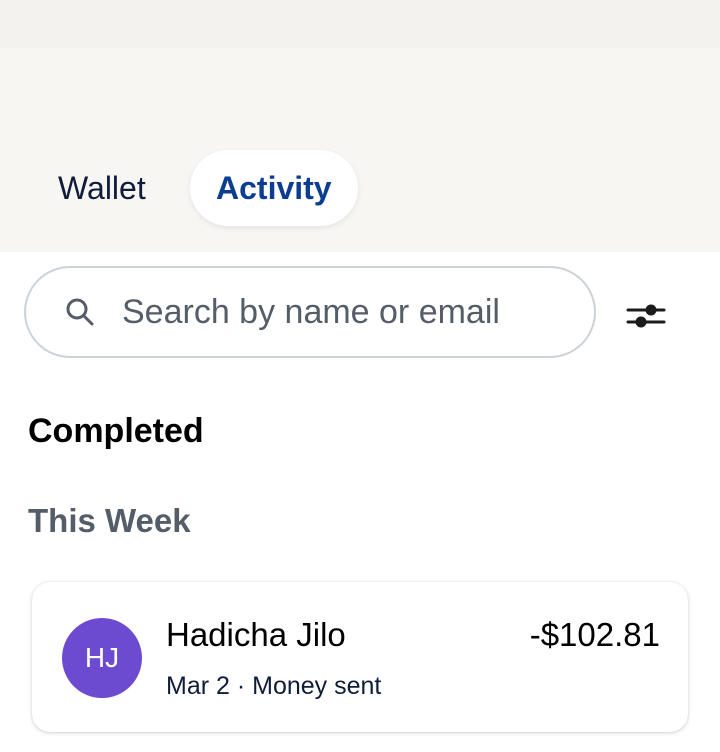 Image resolution: width=720 pixels, height=752 pixels. I want to click on tab-wallet: Wallet, so click(102, 188).